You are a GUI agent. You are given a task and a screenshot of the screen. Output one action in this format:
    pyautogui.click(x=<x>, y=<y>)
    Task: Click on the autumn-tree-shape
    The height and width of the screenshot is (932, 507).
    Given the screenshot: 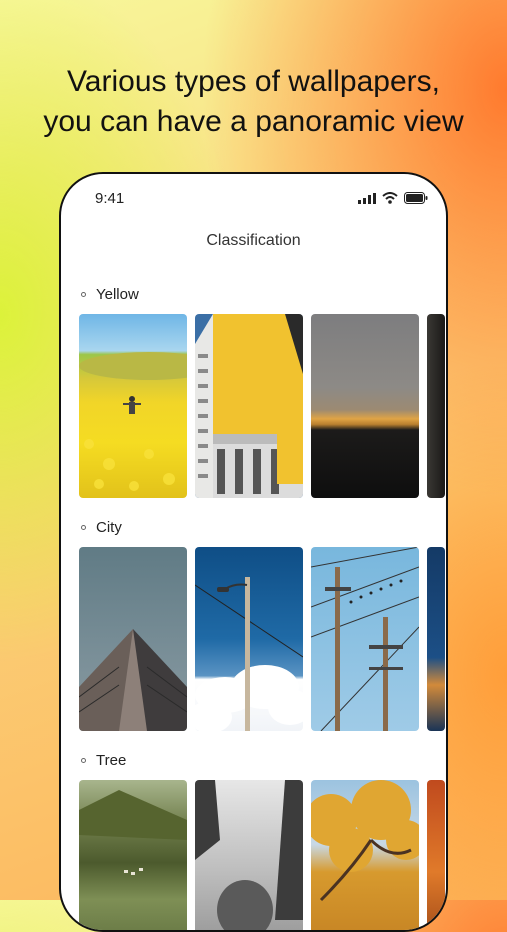 What is the action you would take?
    pyautogui.click(x=365, y=841)
    